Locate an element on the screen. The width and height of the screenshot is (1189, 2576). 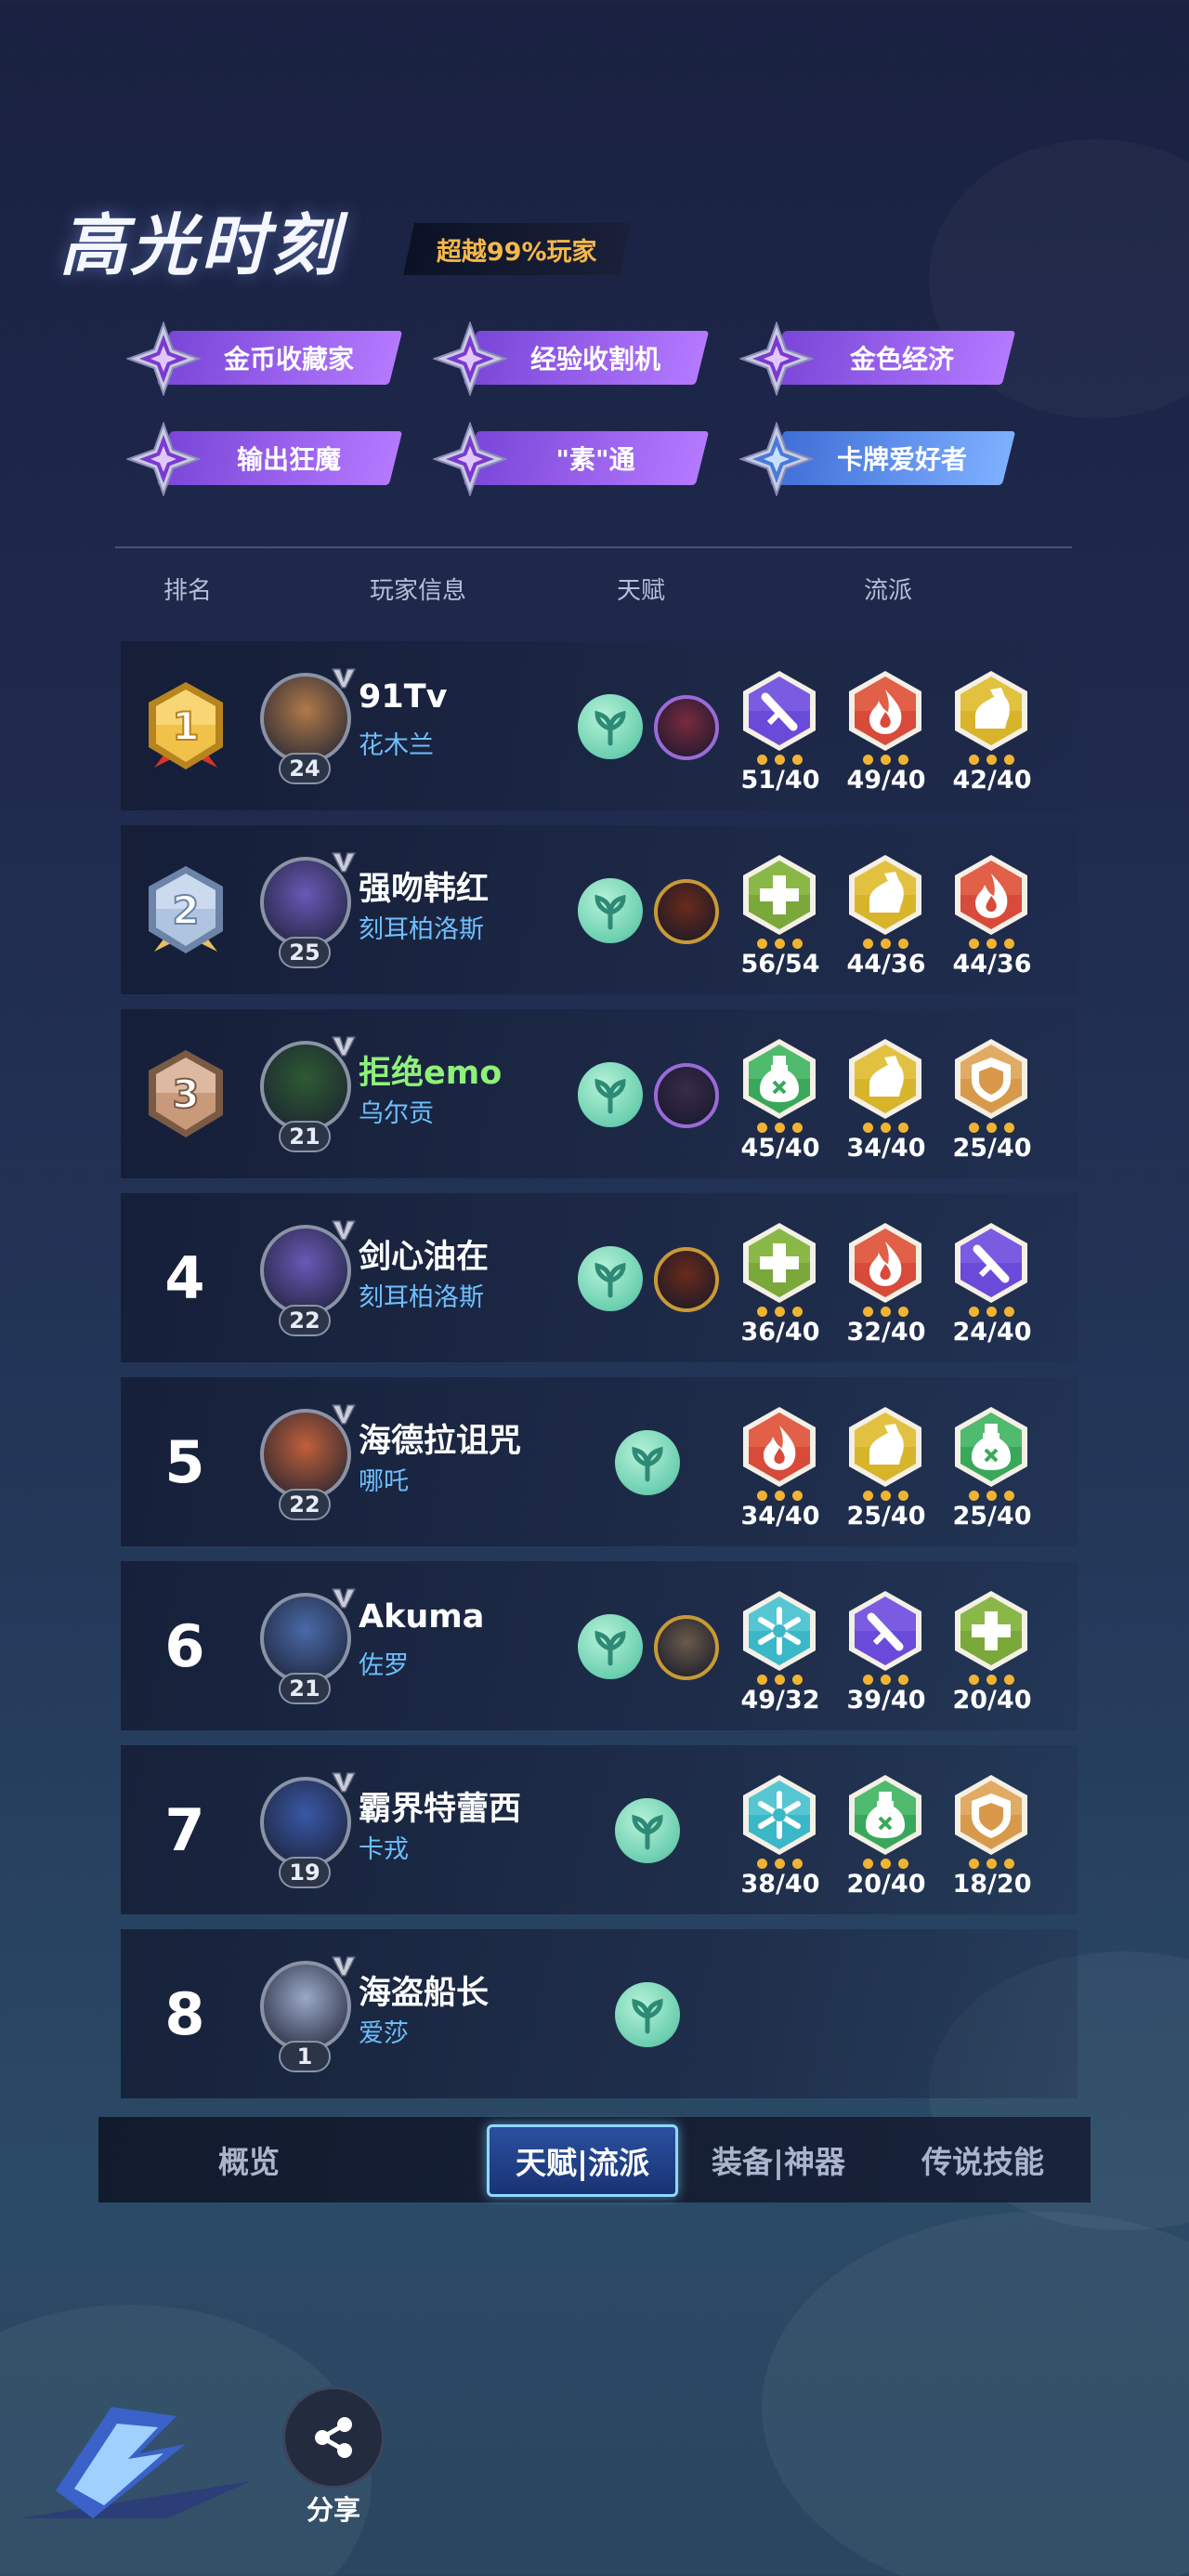
fire-build-icon is located at coordinates (885, 711).